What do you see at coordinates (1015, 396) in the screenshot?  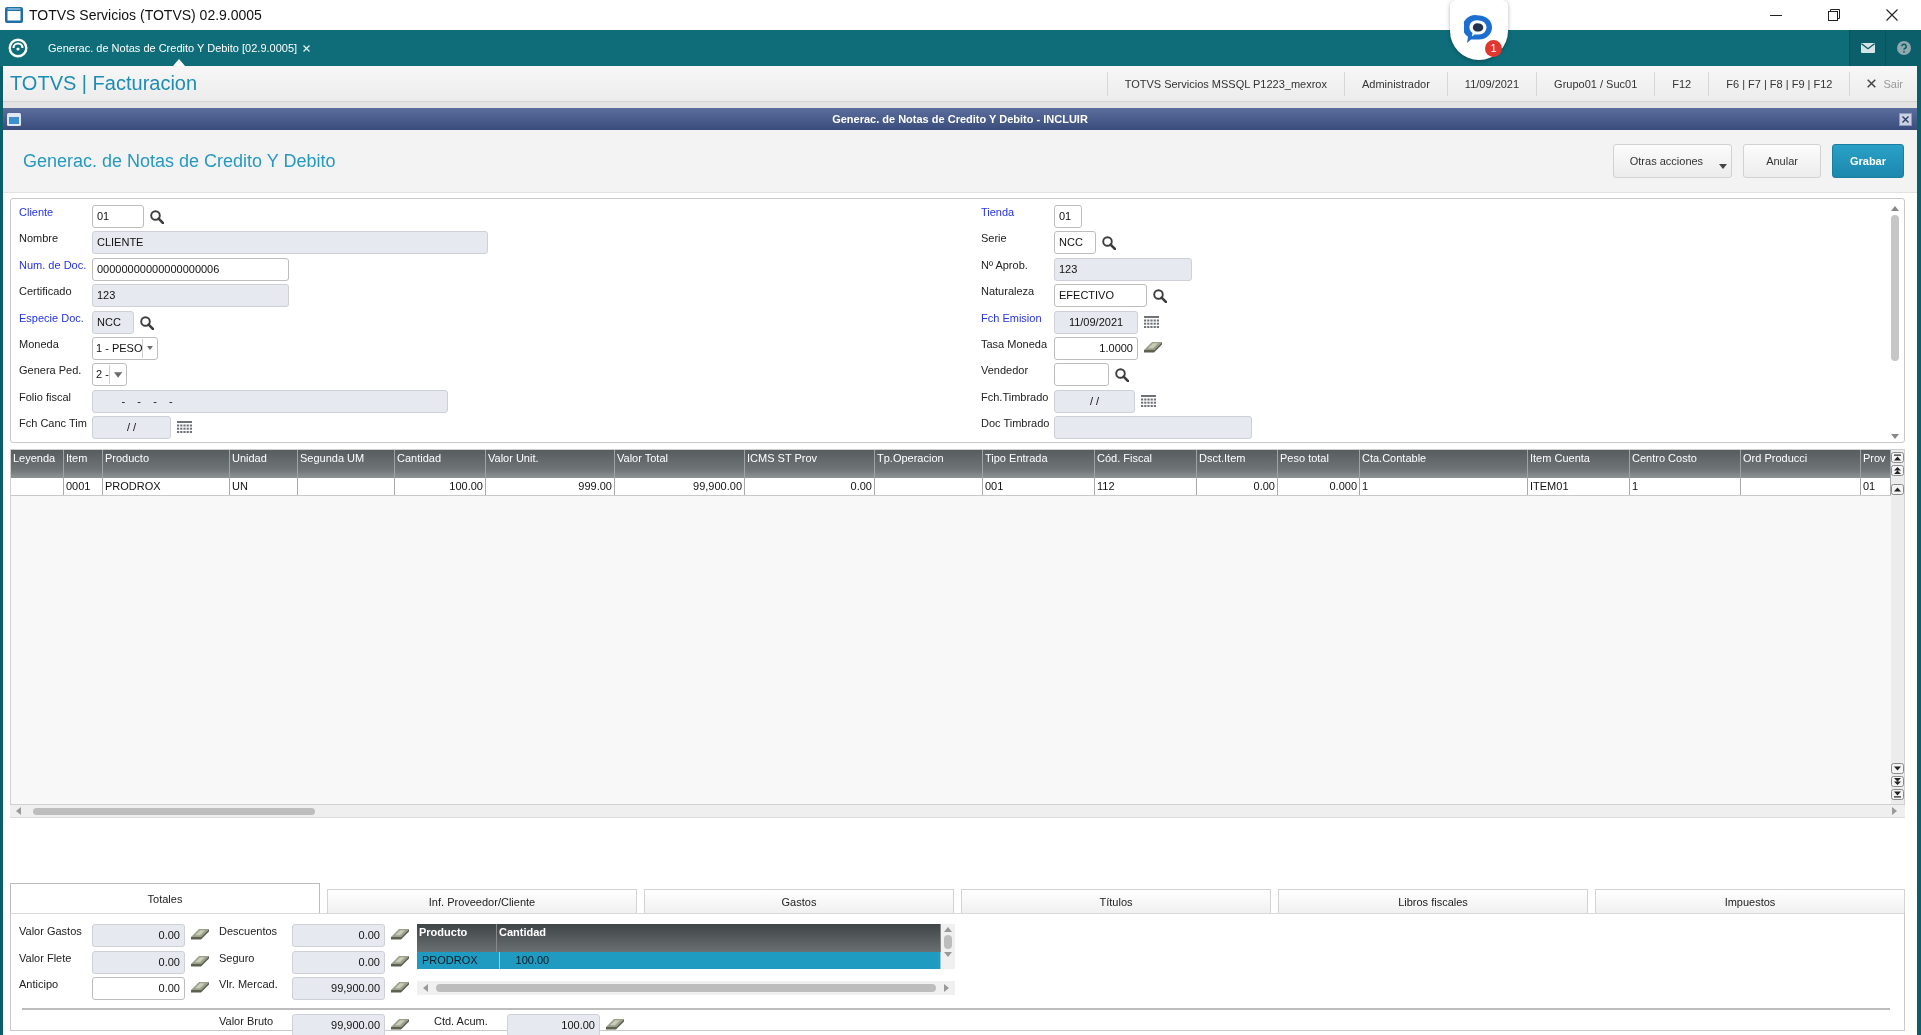 I see `field-label: Fch.Timbrado` at bounding box center [1015, 396].